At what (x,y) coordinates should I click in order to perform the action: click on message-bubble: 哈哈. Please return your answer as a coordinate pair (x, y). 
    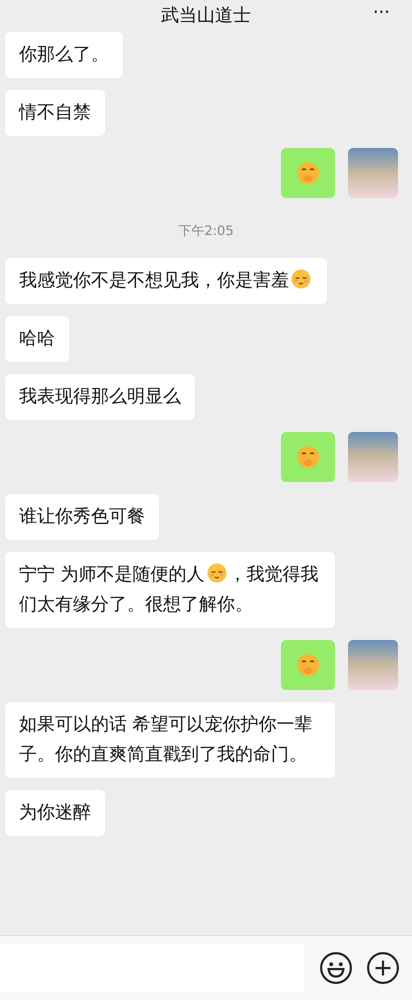
    Looking at the image, I should click on (37, 339).